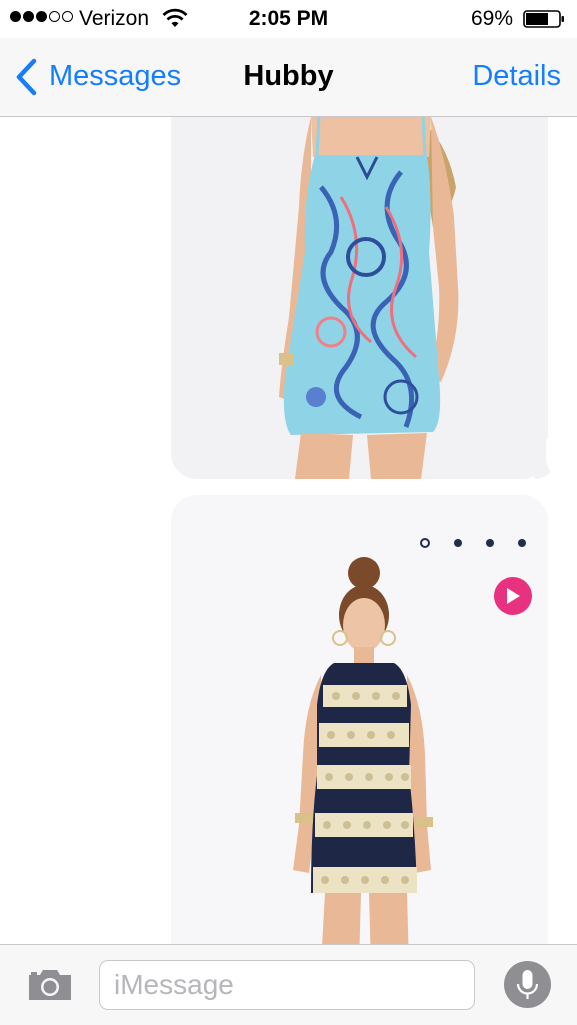 The width and height of the screenshot is (577, 1025). Describe the element at coordinates (288, 77) in the screenshot. I see `navigation-bar: Messages Hubby Details` at that location.